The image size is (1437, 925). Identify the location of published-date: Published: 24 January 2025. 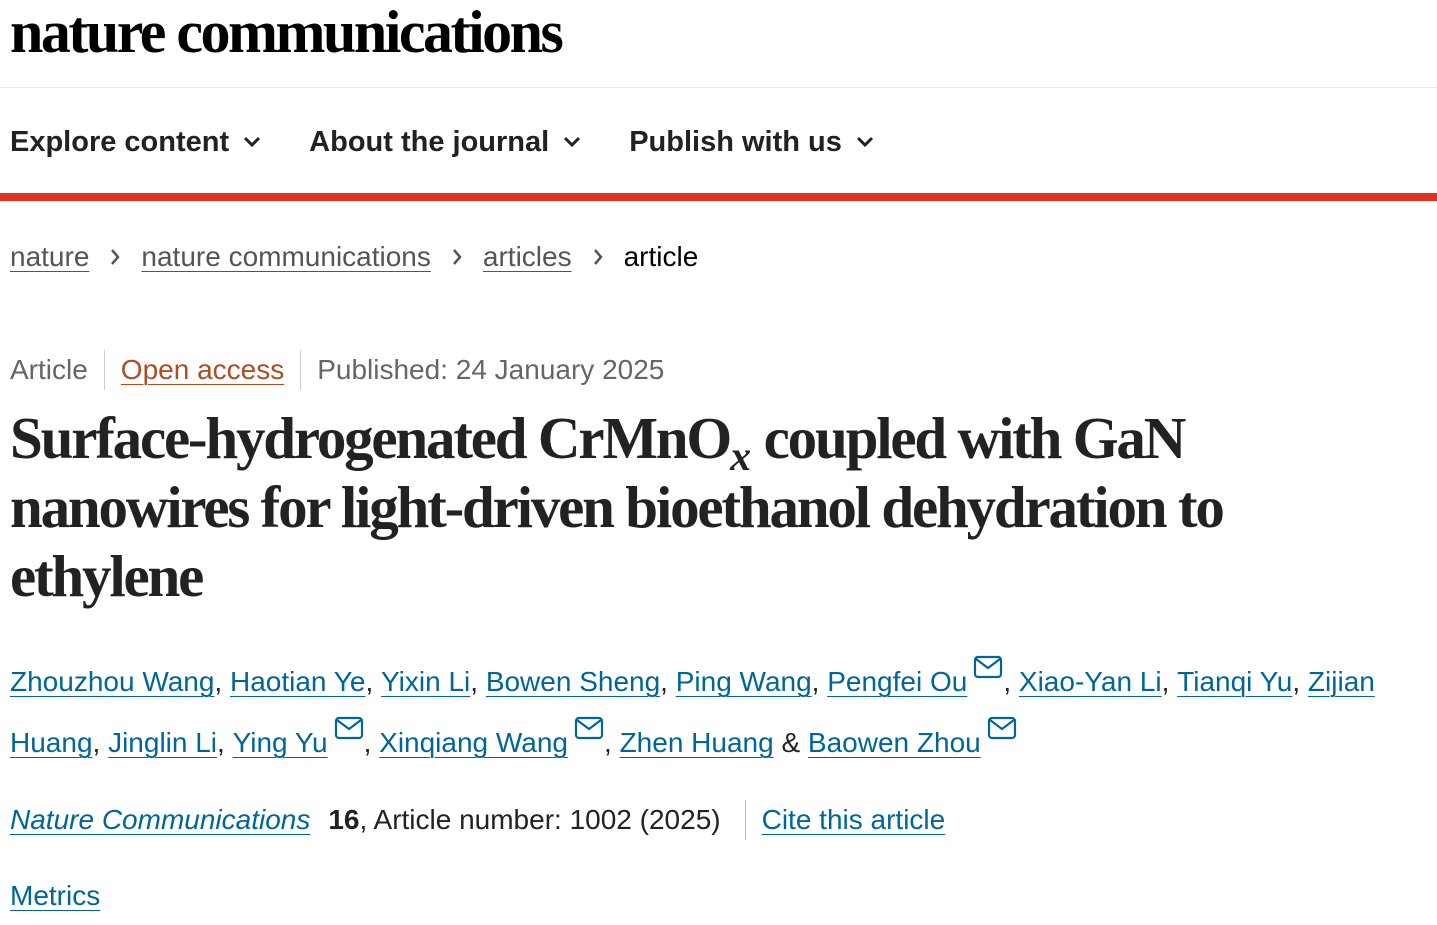
(491, 369).